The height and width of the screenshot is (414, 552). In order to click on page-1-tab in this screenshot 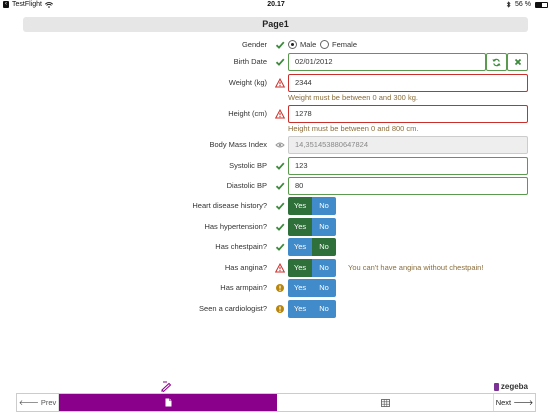, I will do `click(168, 402)`.